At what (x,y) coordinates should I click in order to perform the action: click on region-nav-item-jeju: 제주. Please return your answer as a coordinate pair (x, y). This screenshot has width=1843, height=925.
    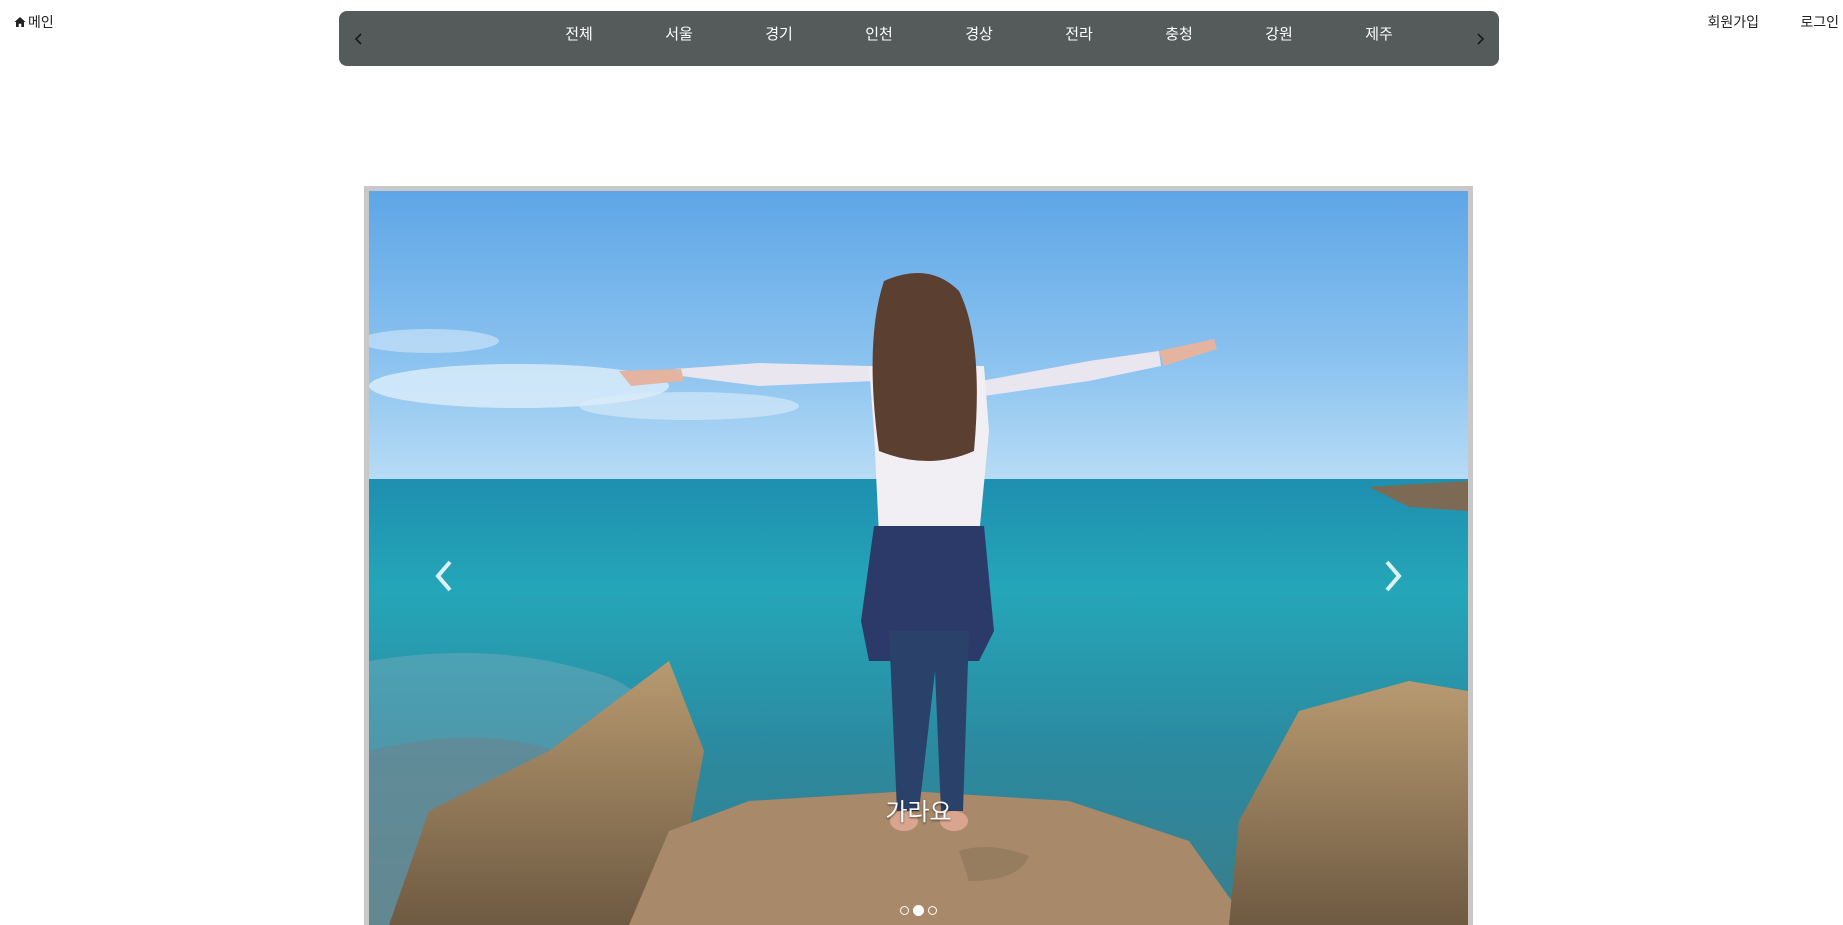
    Looking at the image, I should click on (1379, 33).